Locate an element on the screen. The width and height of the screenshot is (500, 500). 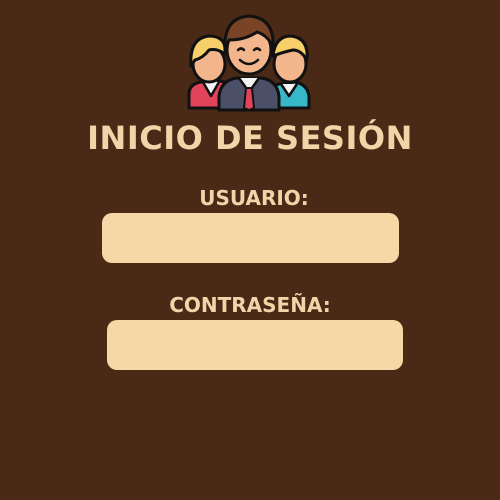
password-input is located at coordinates (255, 345).